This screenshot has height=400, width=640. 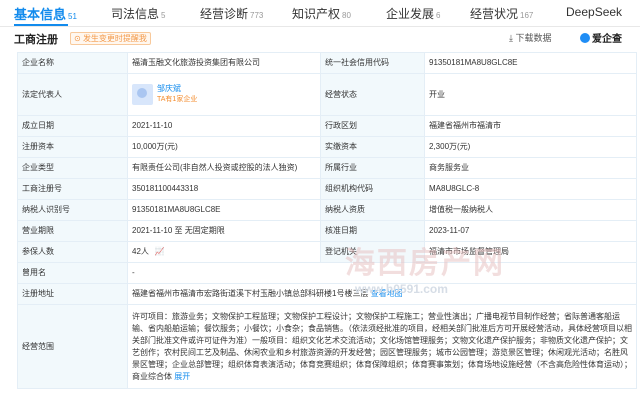 I want to click on table-row: 法定代表人 邹庆斌 TA有1家企业 经营状态 开业, so click(x=327, y=94).